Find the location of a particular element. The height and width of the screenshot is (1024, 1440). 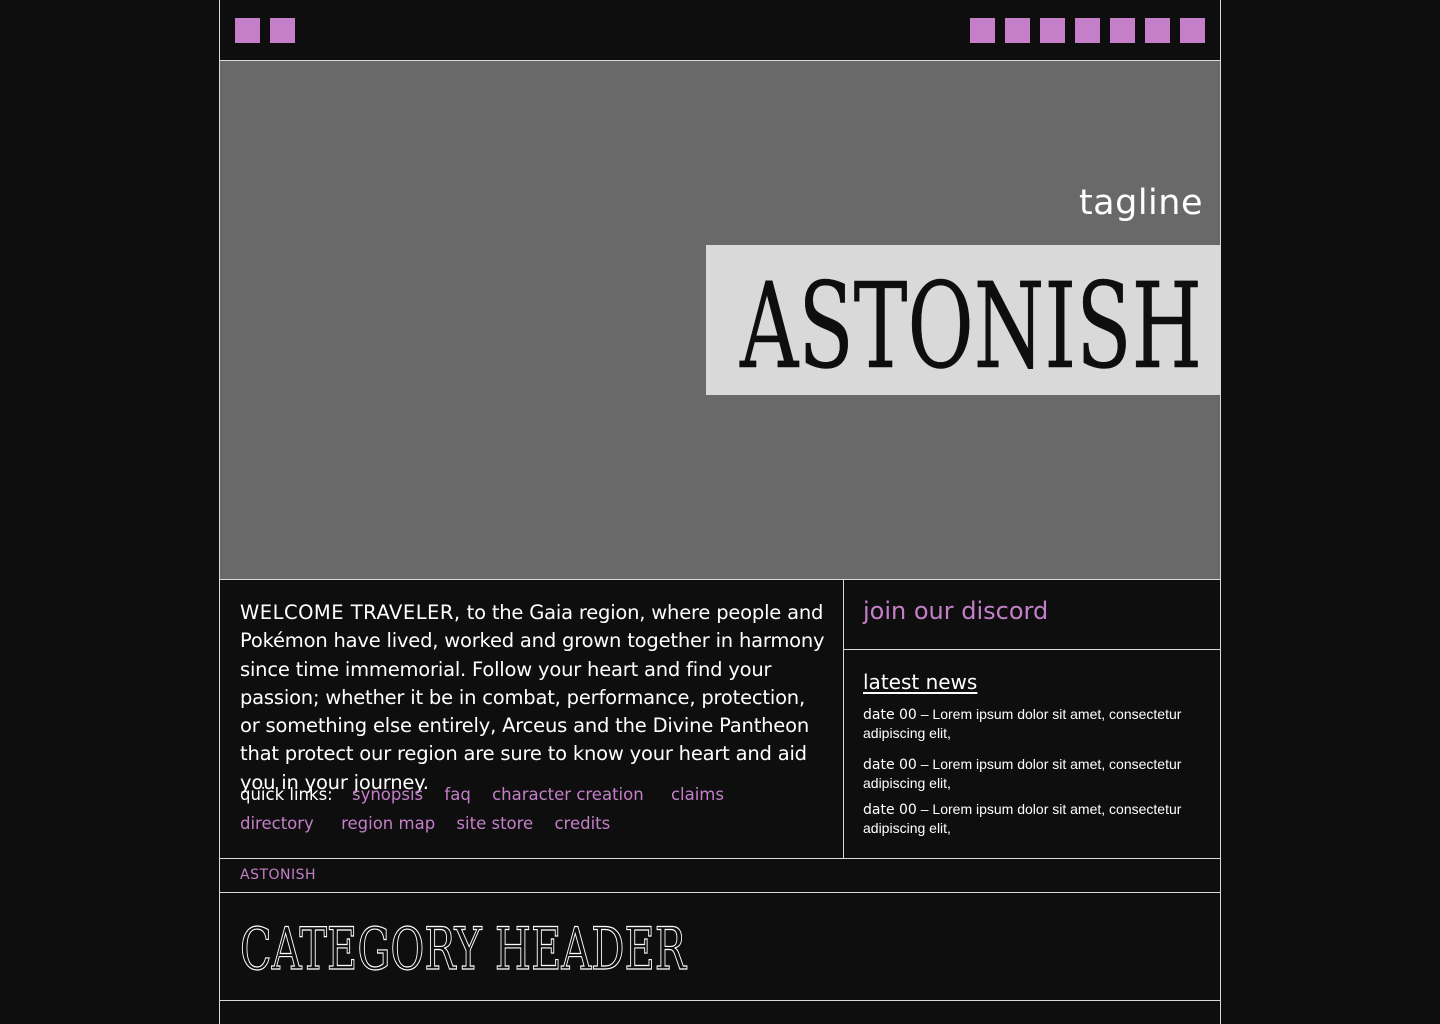

link-character-creation: character creation is located at coordinates (568, 794).